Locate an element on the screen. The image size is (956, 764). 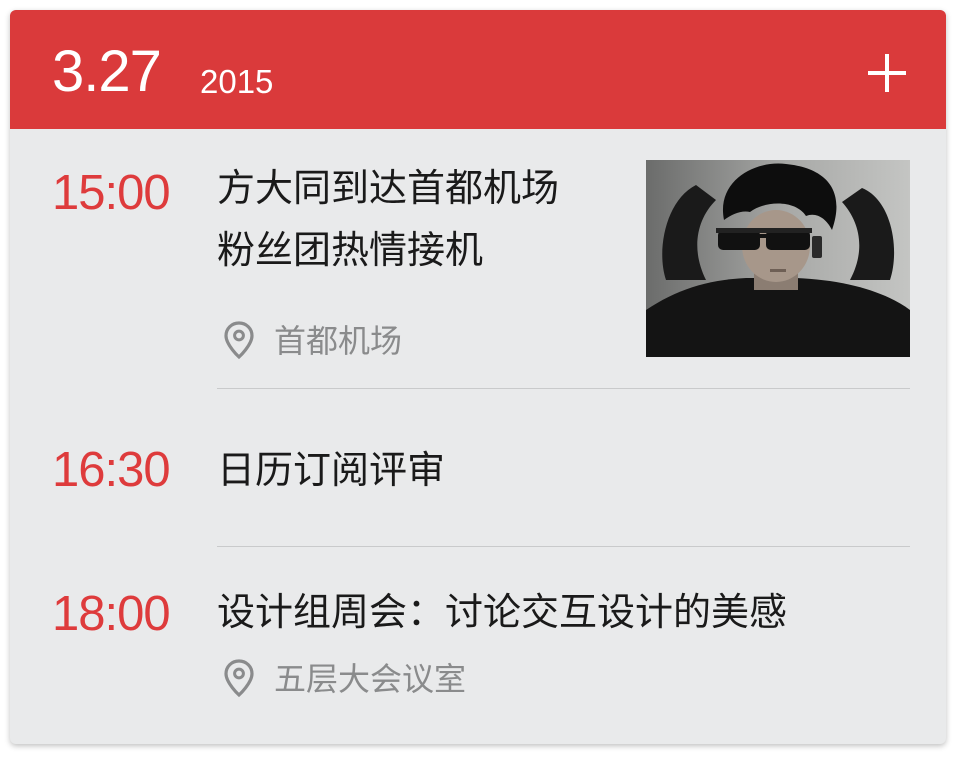
header-year: 2015 is located at coordinates (237, 81).